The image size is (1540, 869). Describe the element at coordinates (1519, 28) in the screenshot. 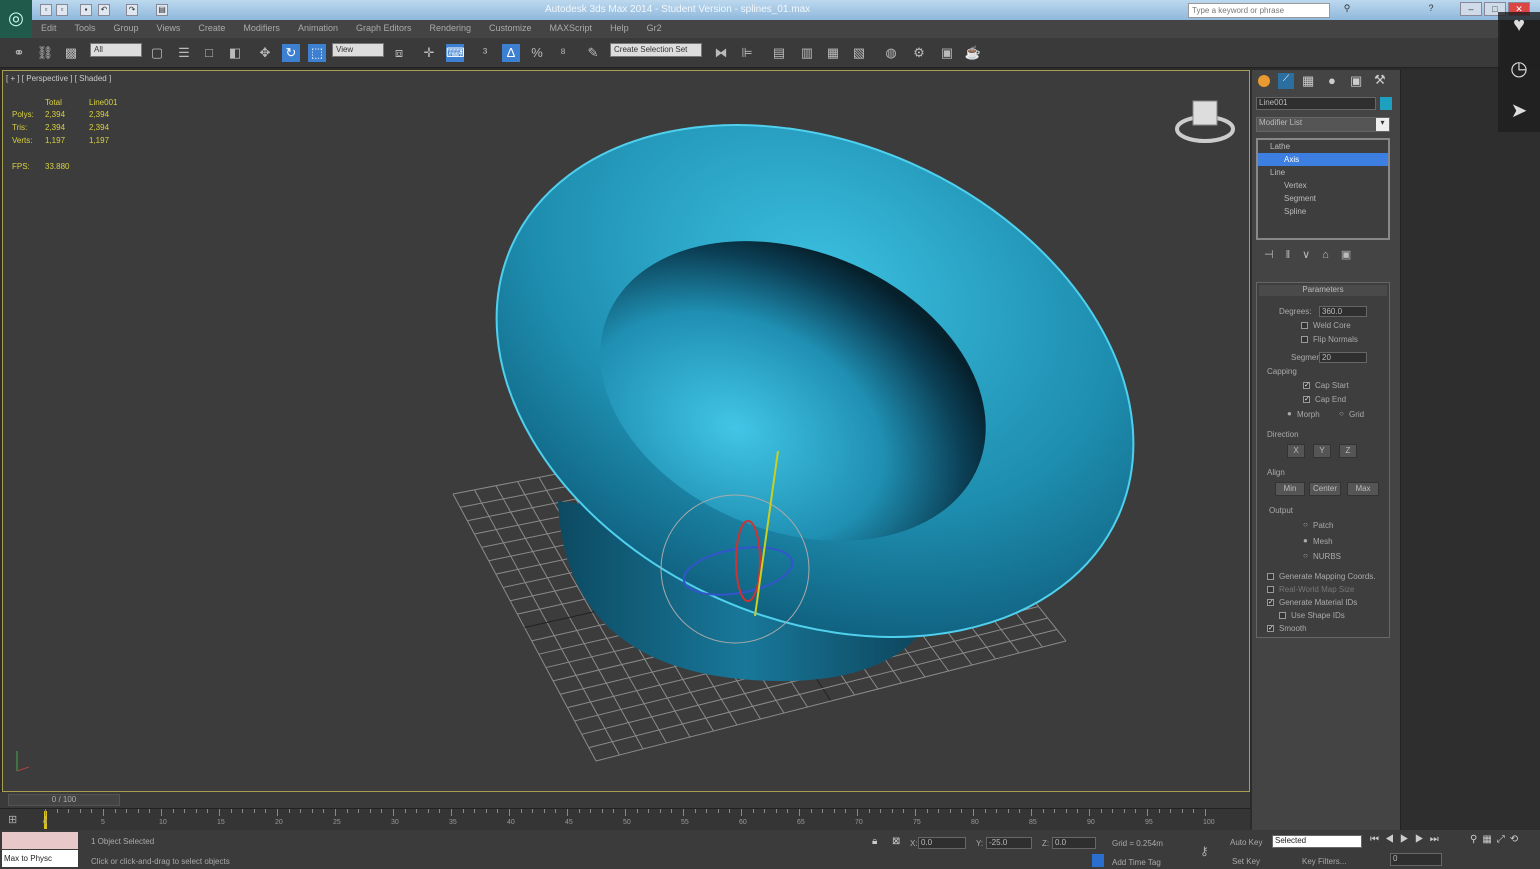

I see `heart-icon: ♥` at that location.